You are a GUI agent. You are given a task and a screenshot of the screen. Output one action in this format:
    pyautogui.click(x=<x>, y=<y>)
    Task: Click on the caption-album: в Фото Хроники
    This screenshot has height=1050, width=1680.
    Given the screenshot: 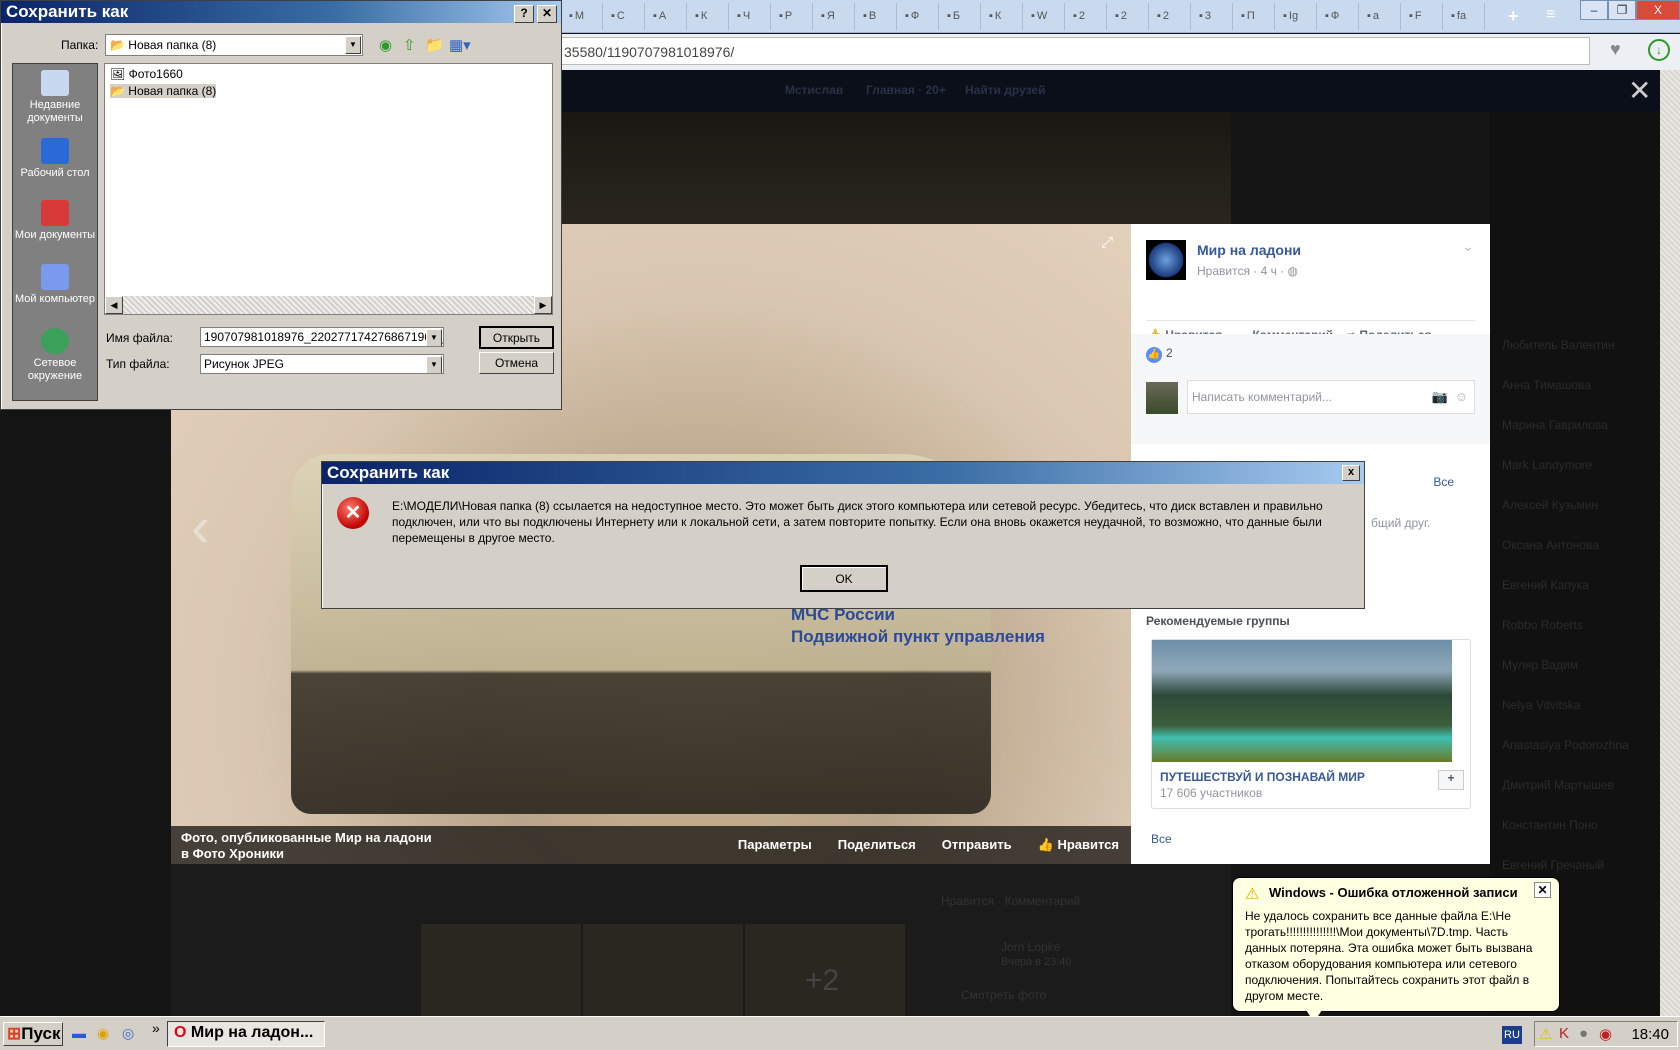 What is the action you would take?
    pyautogui.click(x=232, y=853)
    